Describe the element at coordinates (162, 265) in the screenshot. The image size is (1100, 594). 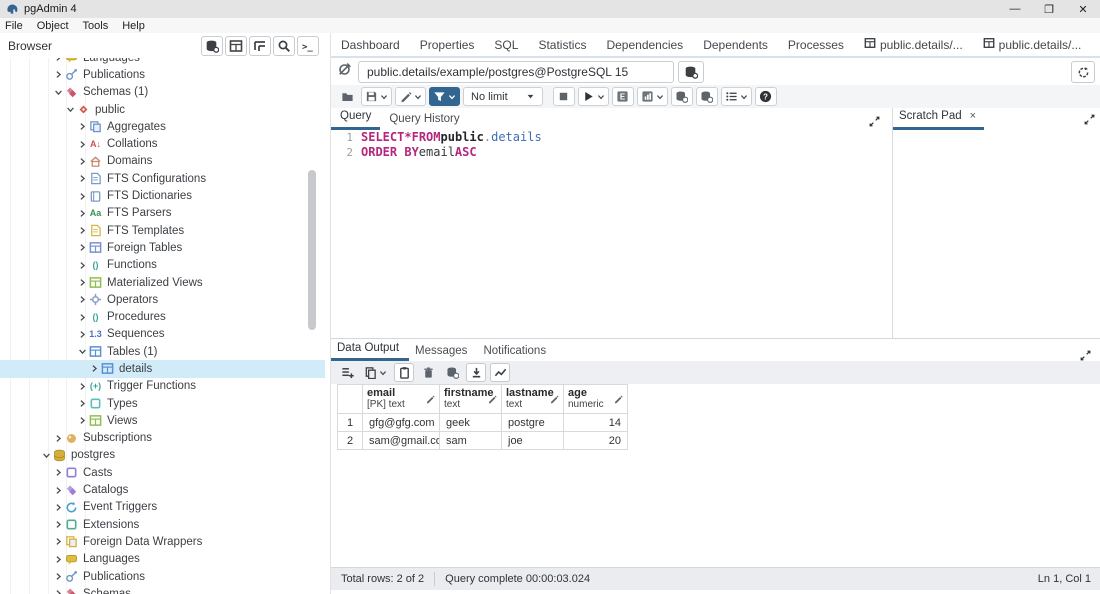
I see `tree-item-functions: () Functions` at that location.